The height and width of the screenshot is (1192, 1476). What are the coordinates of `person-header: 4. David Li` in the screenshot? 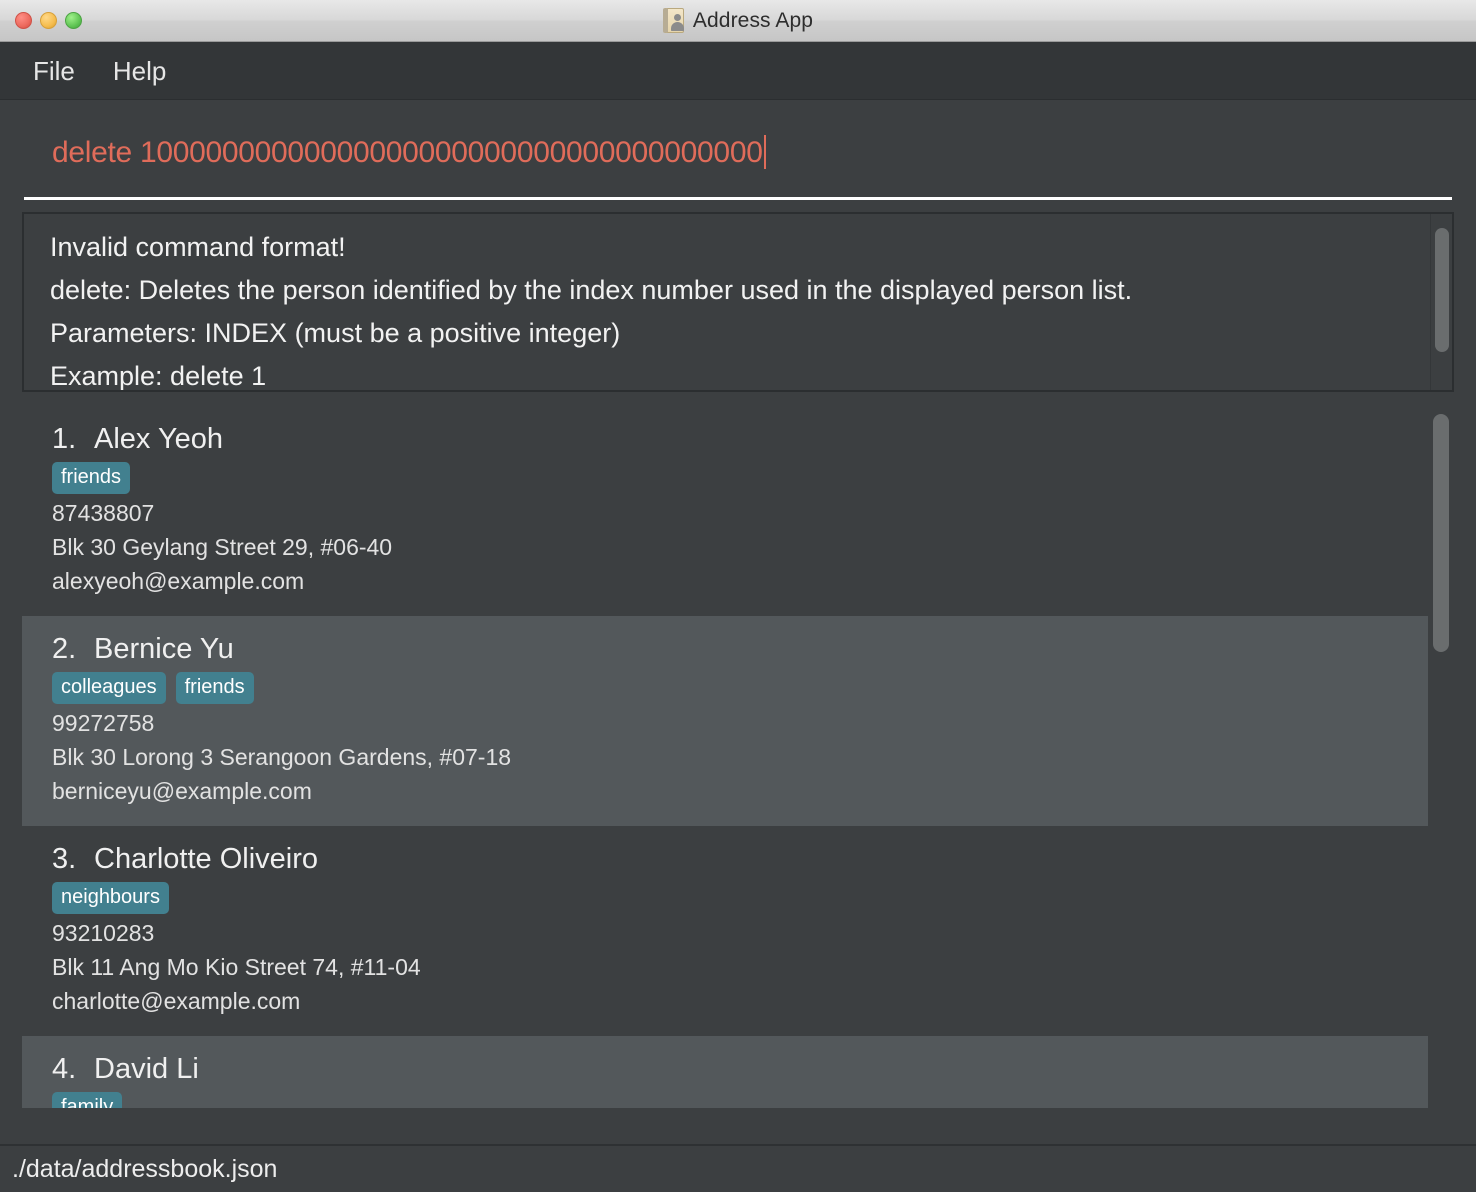 It's located at (740, 1069).